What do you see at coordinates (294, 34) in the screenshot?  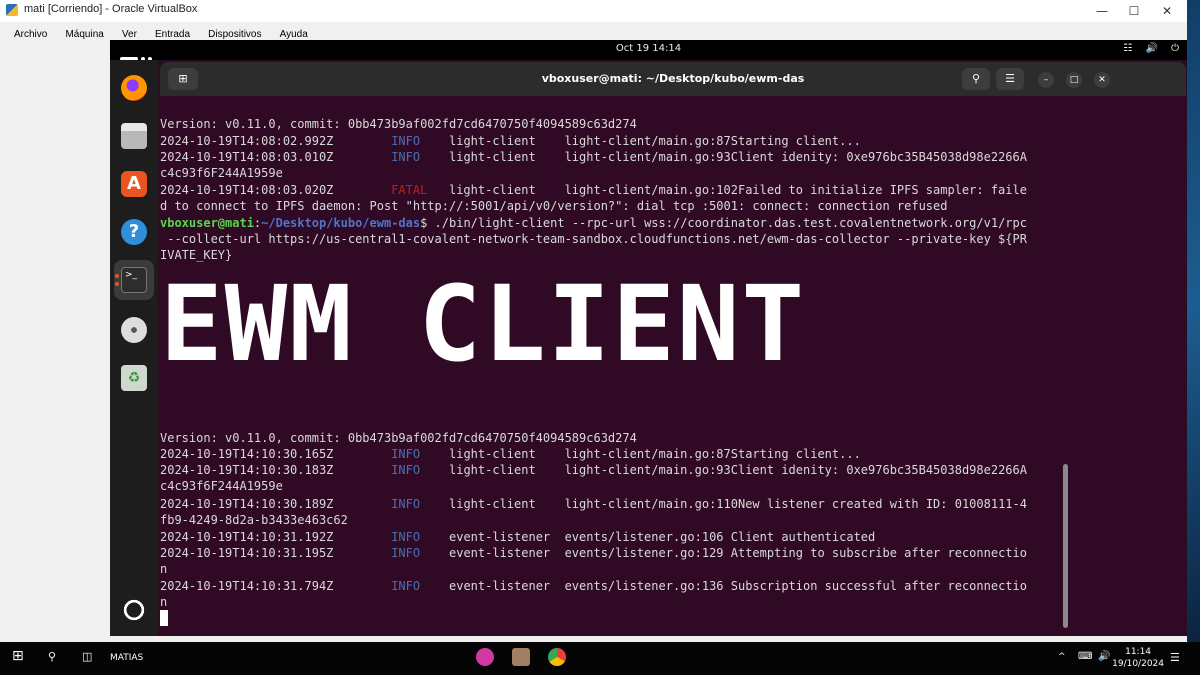 I see `menu-ayuda: Ayuda` at bounding box center [294, 34].